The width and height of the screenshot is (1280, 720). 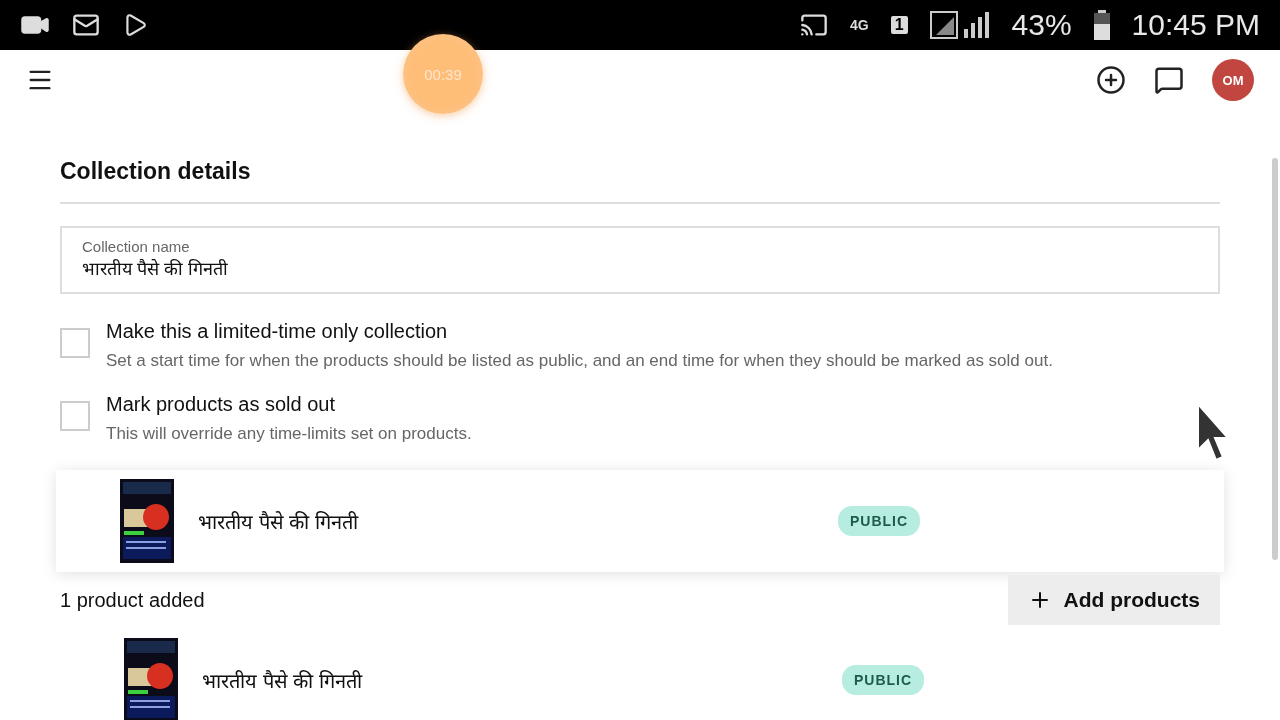 What do you see at coordinates (136, 246) in the screenshot?
I see `field-label: Collection name` at bounding box center [136, 246].